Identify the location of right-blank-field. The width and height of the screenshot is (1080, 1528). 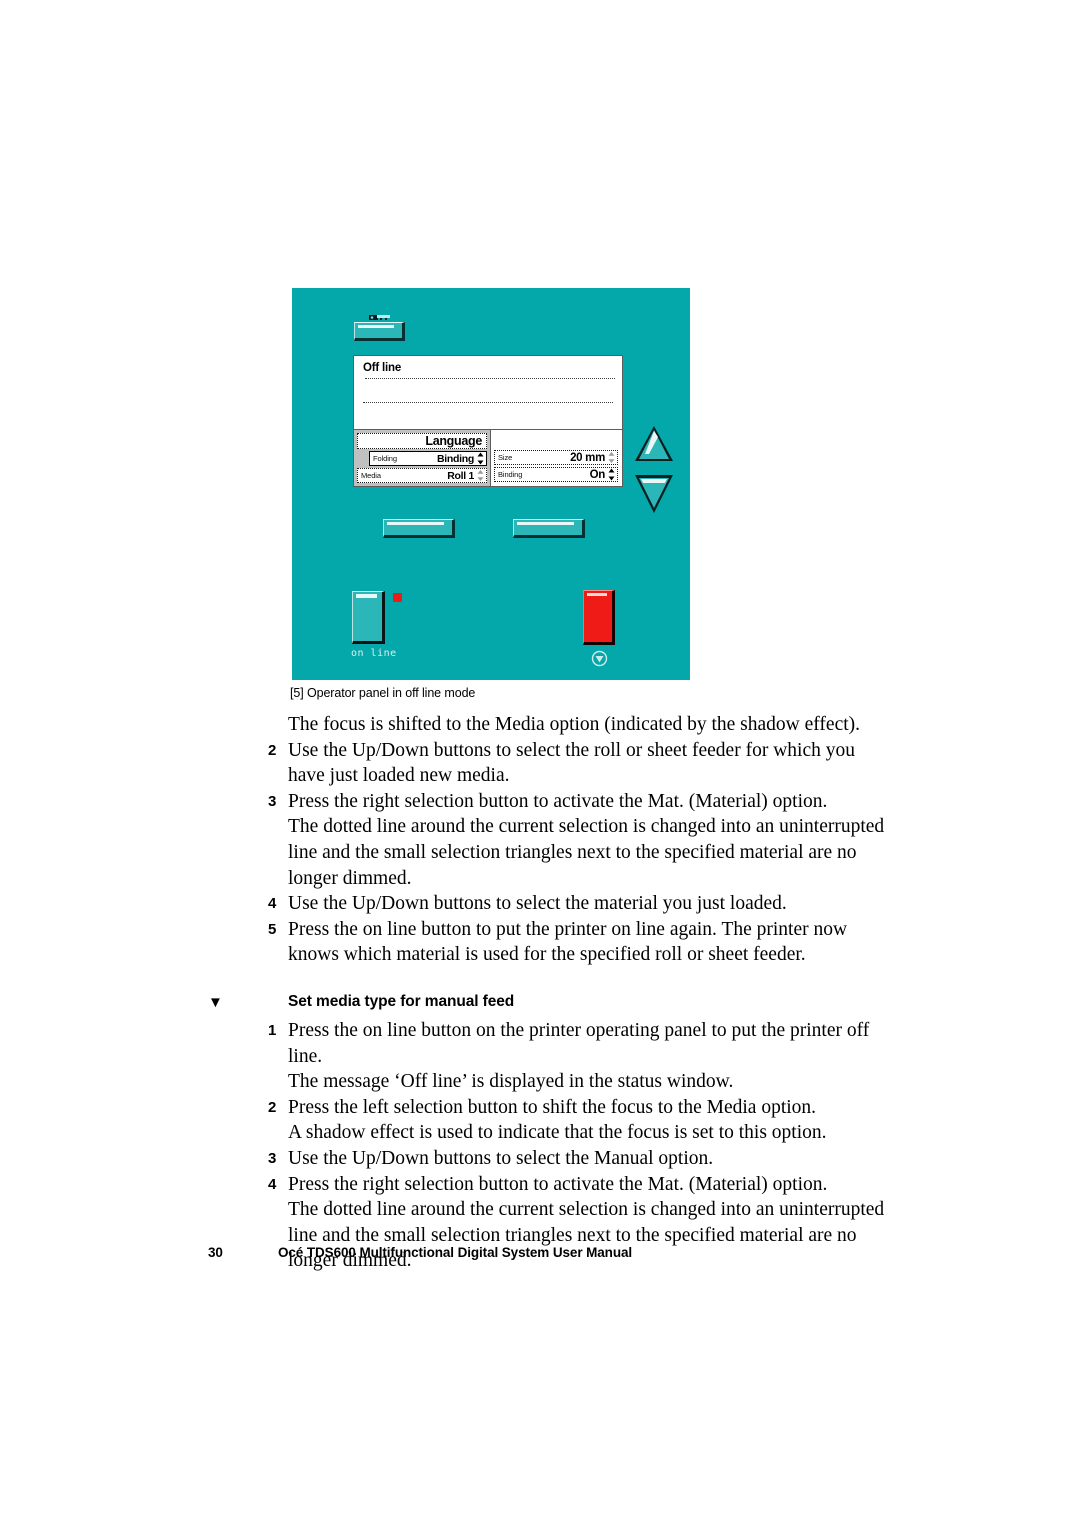
(556, 440).